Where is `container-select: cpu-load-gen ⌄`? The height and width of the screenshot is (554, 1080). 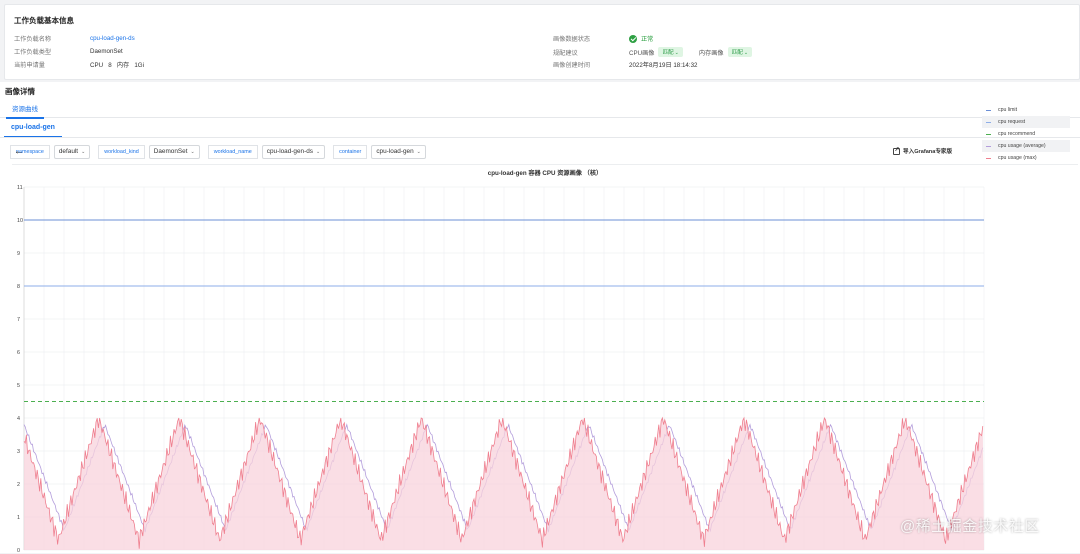
container-select: cpu-load-gen ⌄ is located at coordinates (398, 152).